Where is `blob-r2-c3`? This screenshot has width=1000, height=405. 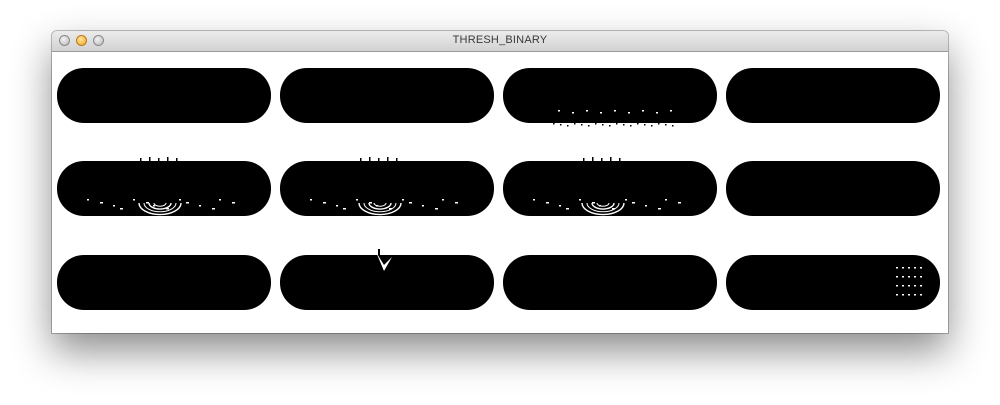
blob-r2-c3 is located at coordinates (610, 186).